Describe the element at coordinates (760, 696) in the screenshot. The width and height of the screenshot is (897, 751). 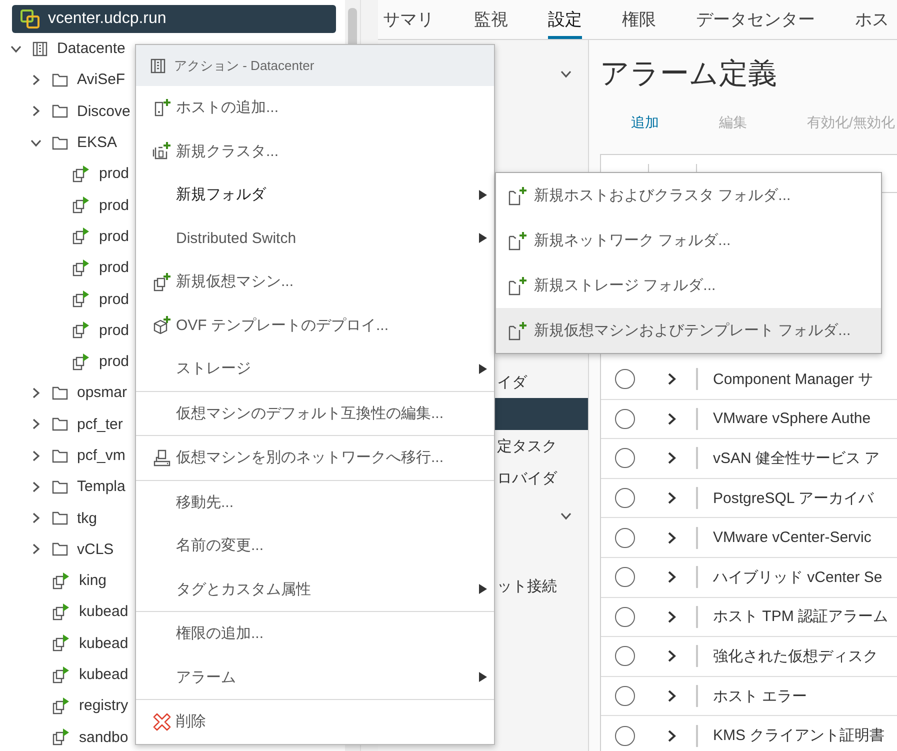
I see `table-cell: ホスト エラー` at that location.